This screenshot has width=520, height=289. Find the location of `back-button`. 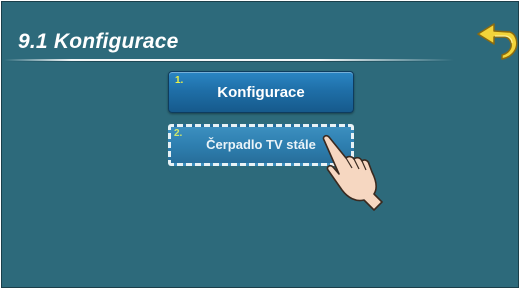

back-button is located at coordinates (495, 41).